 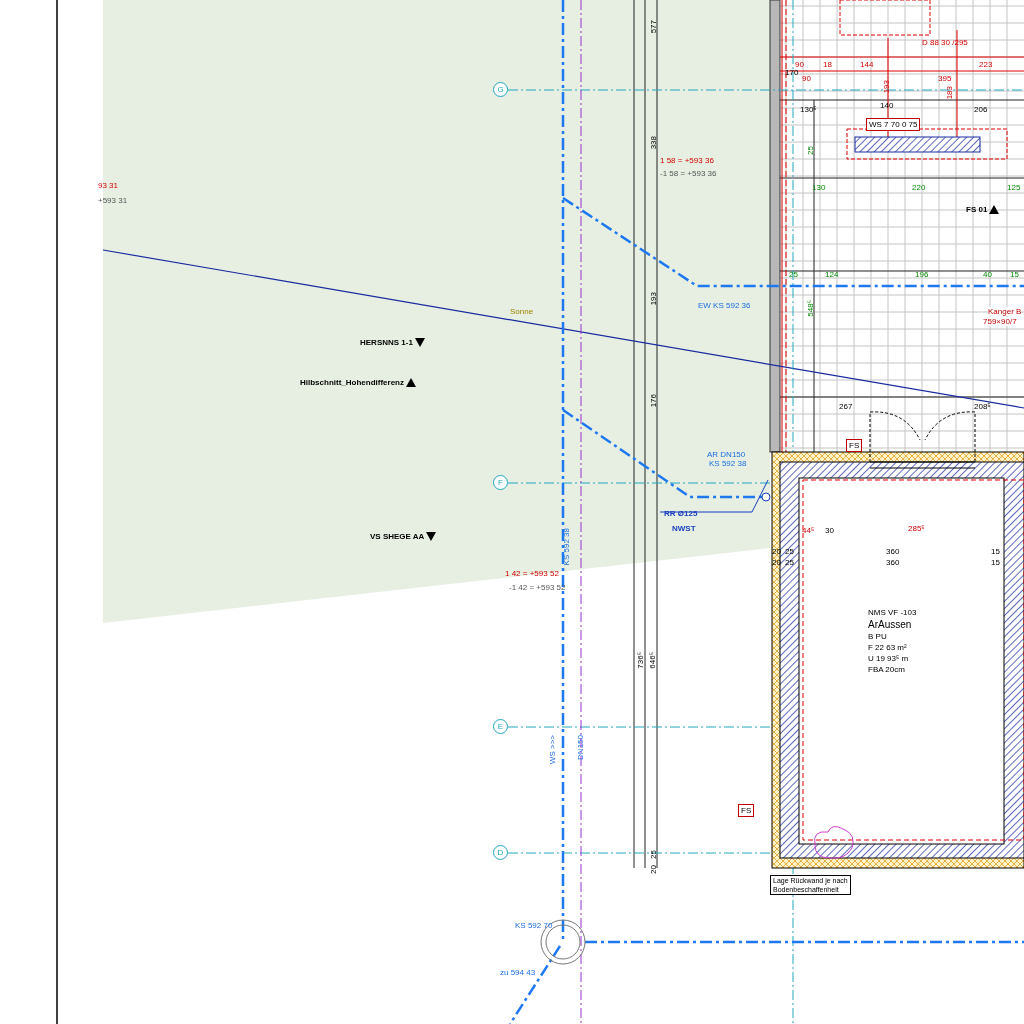 I want to click on pipe-label: NWST, so click(x=684, y=528).